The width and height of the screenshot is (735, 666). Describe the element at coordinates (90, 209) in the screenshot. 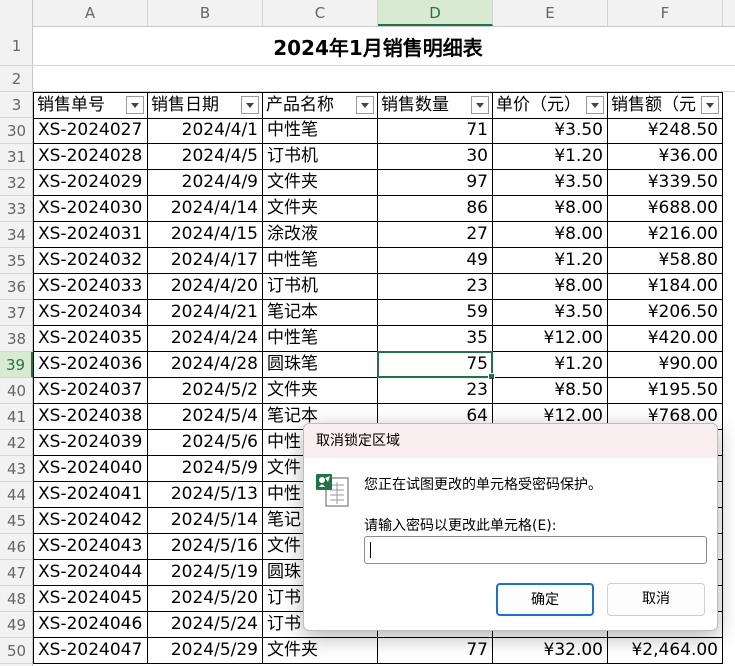

I see `table-cell-id: XS-2024030` at that location.